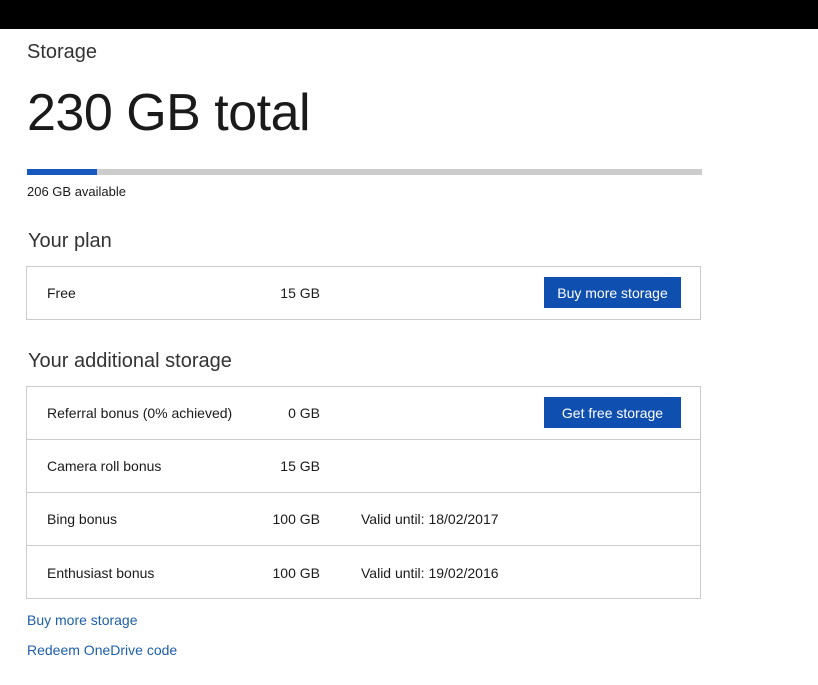 This screenshot has height=685, width=818. What do you see at coordinates (62, 52) in the screenshot?
I see `page-title: Storage` at bounding box center [62, 52].